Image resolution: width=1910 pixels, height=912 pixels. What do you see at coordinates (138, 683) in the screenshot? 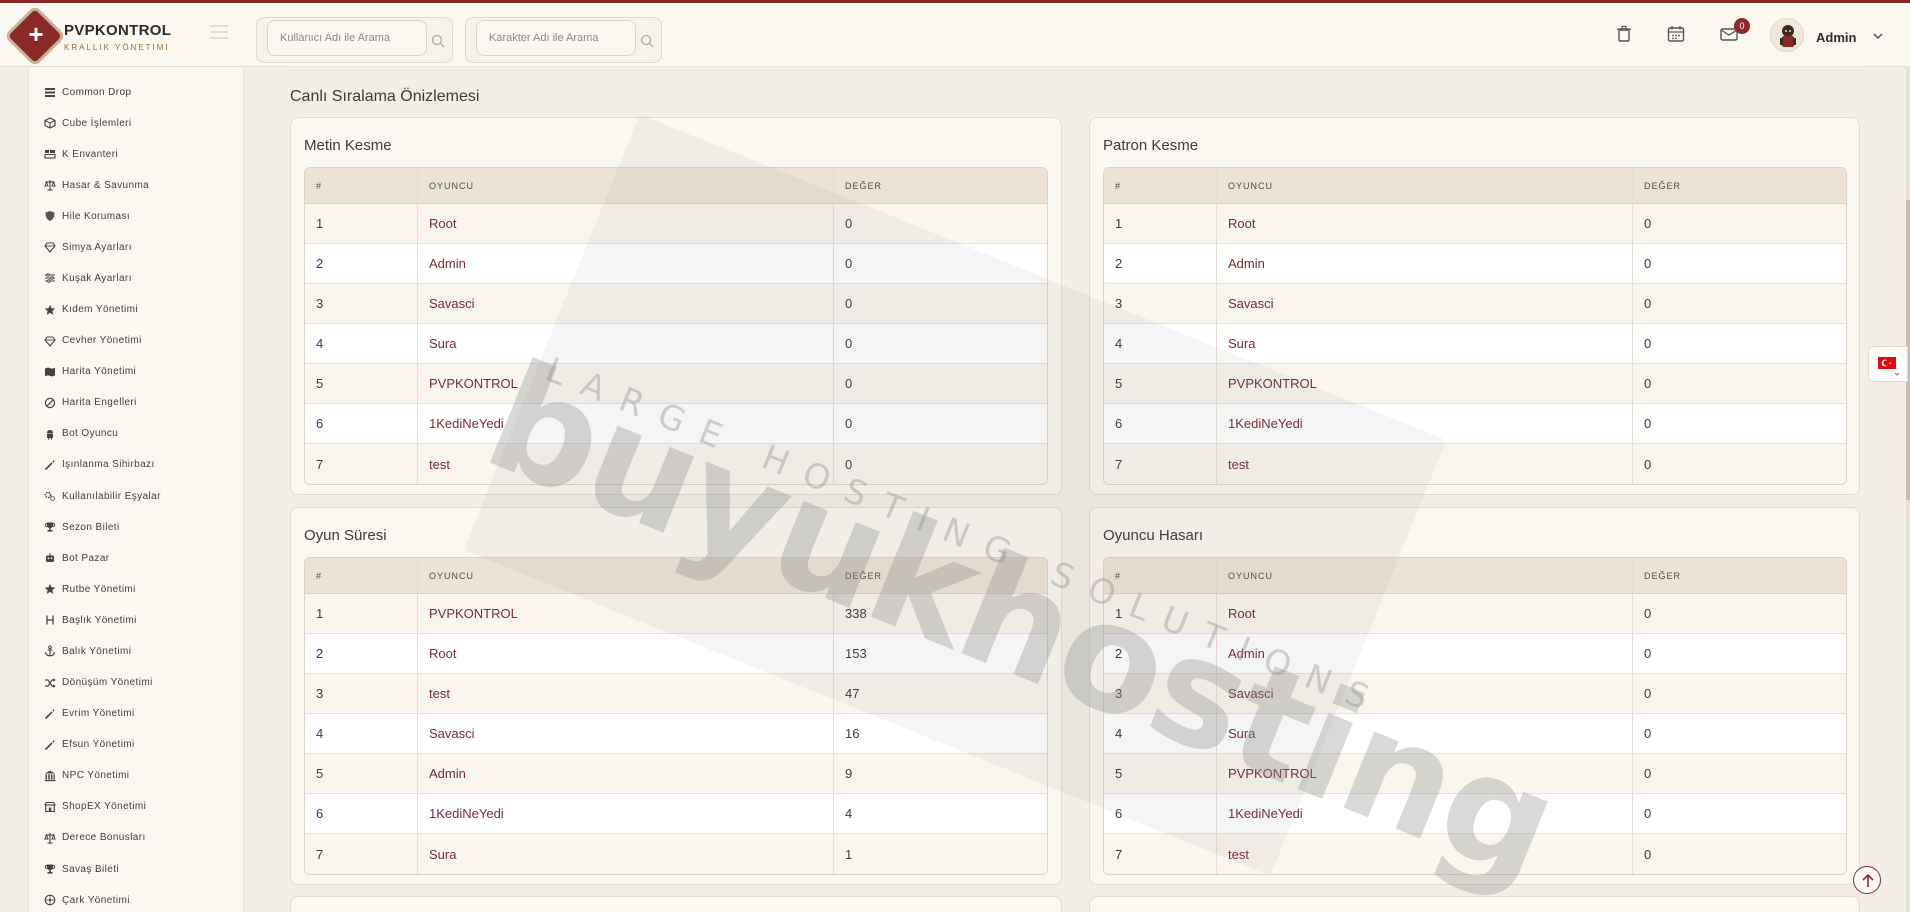
I see `sidebar-item: Dönüşüm Yönetimi` at bounding box center [138, 683].